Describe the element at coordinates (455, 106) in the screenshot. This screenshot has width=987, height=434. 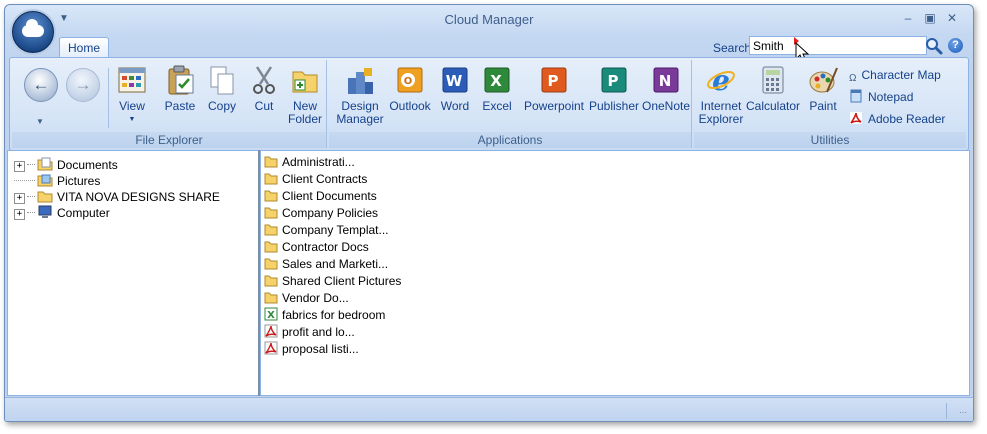
I see `word-label: Word` at that location.